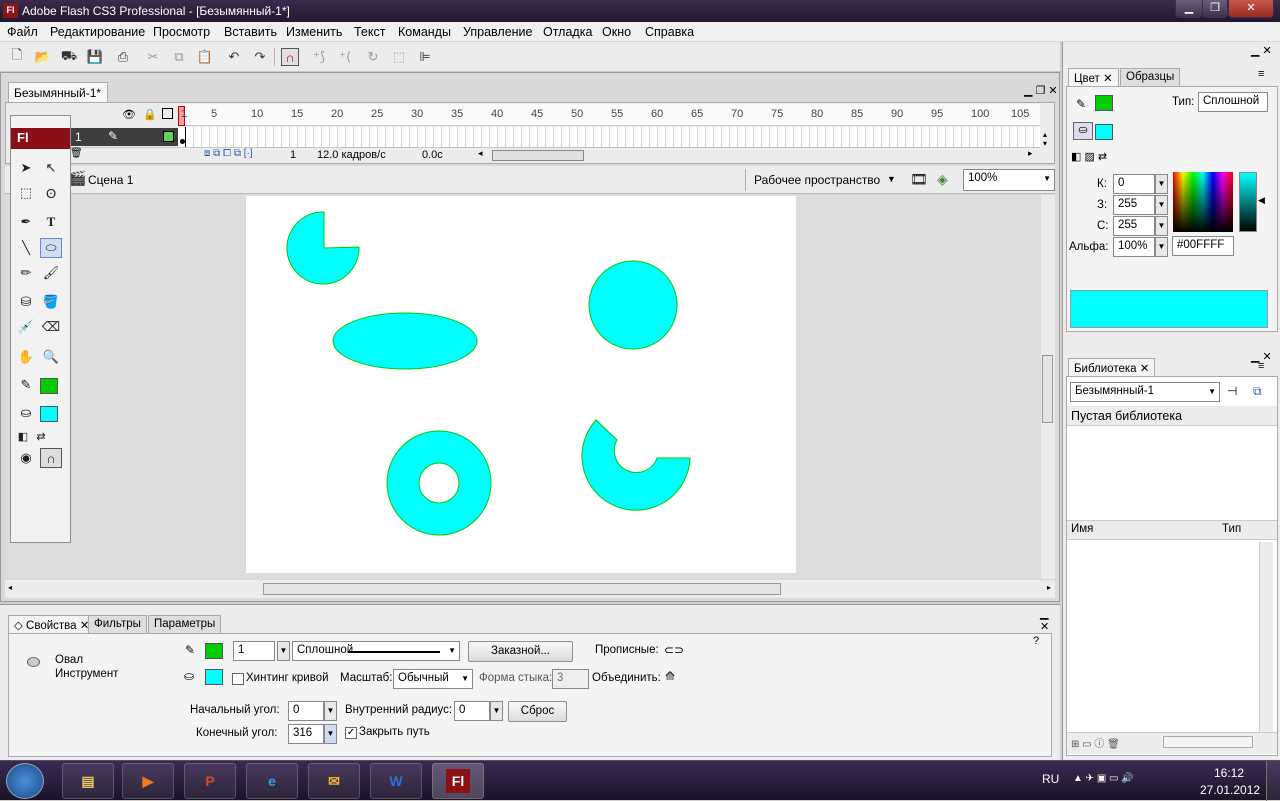  What do you see at coordinates (1189, 9) in the screenshot?
I see `minimize-button: ▁` at bounding box center [1189, 9].